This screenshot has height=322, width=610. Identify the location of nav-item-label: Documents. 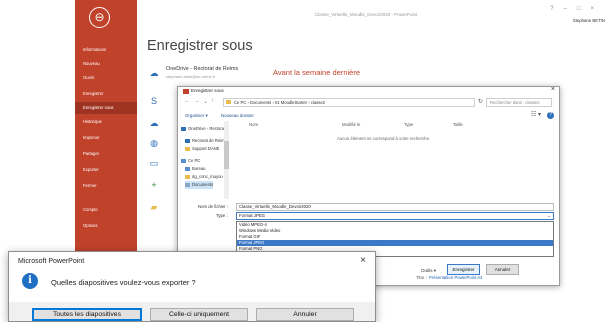
(203, 184).